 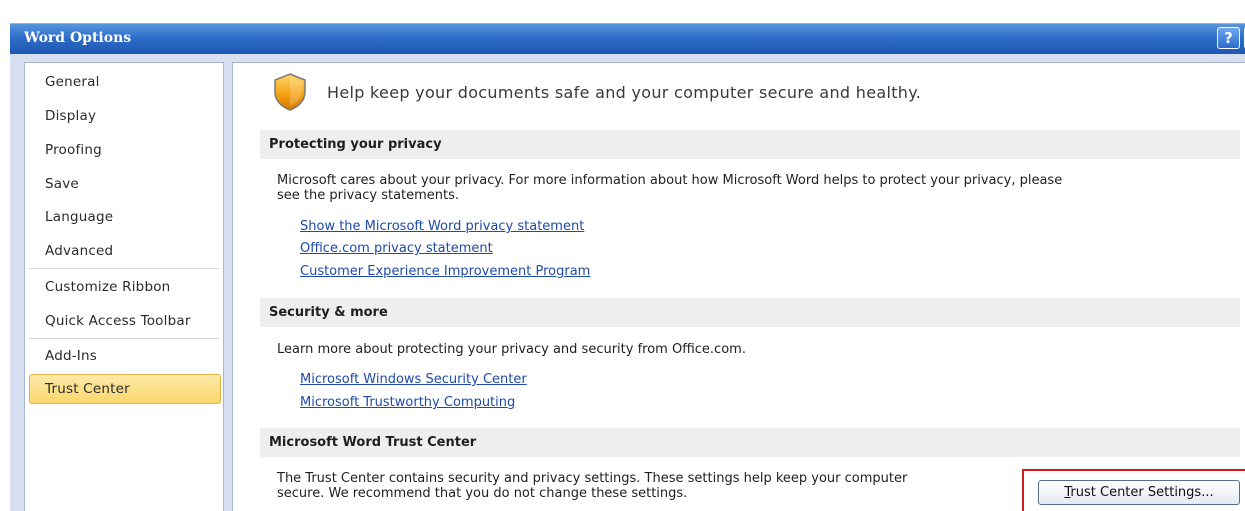 I want to click on windows-security-center-link: Microsoft Windows Security Center, so click(x=413, y=379).